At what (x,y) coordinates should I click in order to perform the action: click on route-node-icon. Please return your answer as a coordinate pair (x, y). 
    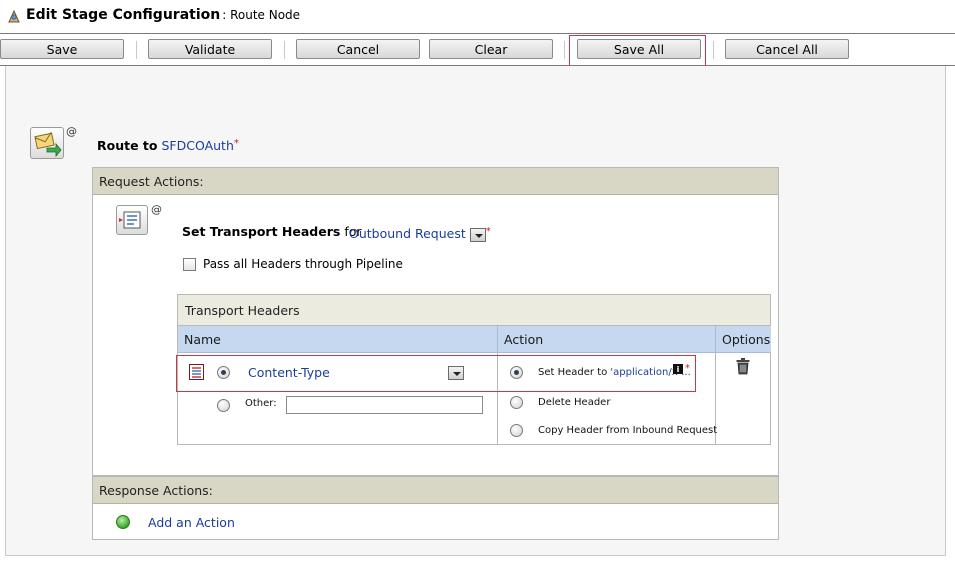
    Looking at the image, I should click on (47, 143).